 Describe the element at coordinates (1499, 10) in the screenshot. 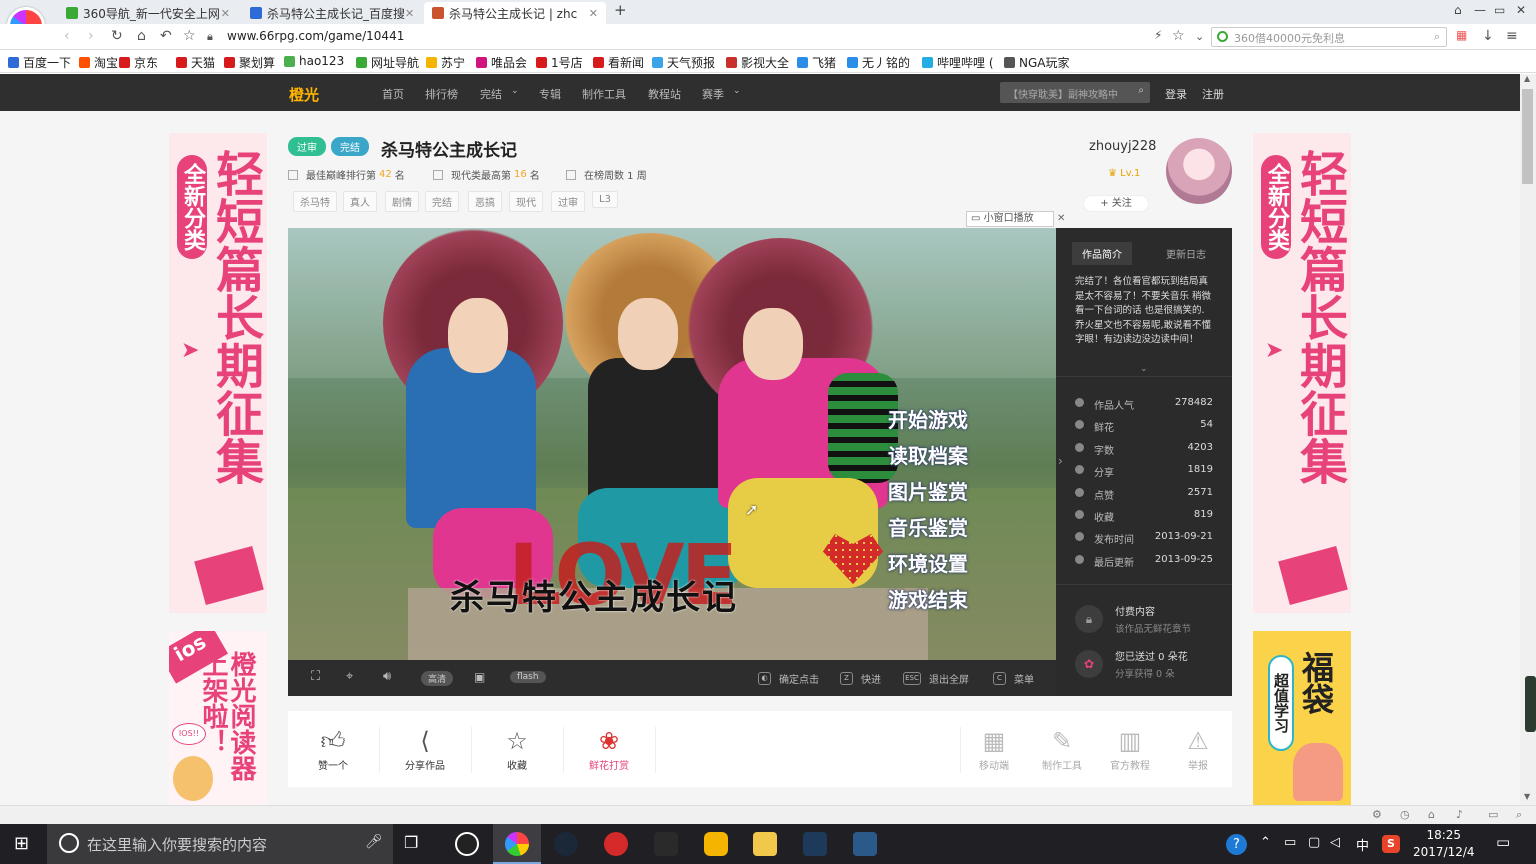

I see `maximize-button: ▭` at that location.